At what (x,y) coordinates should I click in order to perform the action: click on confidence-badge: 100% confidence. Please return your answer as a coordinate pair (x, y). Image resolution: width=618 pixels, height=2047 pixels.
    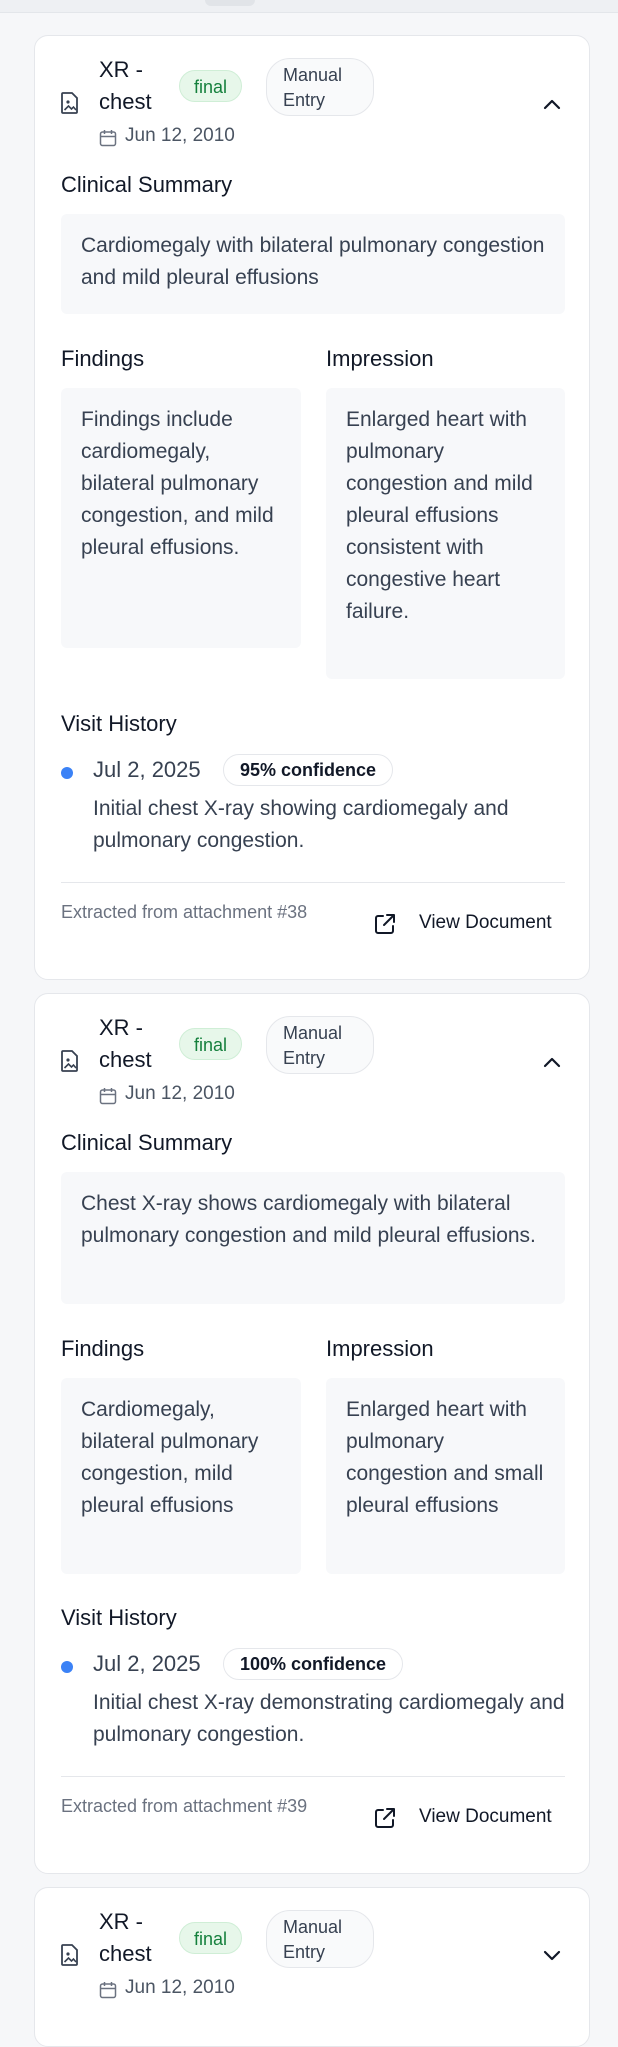
    Looking at the image, I should click on (313, 1664).